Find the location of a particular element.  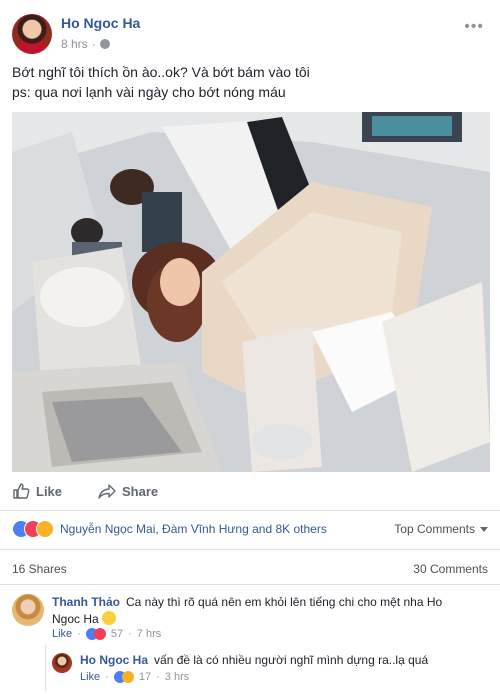

commenter-avatar is located at coordinates (28, 610).